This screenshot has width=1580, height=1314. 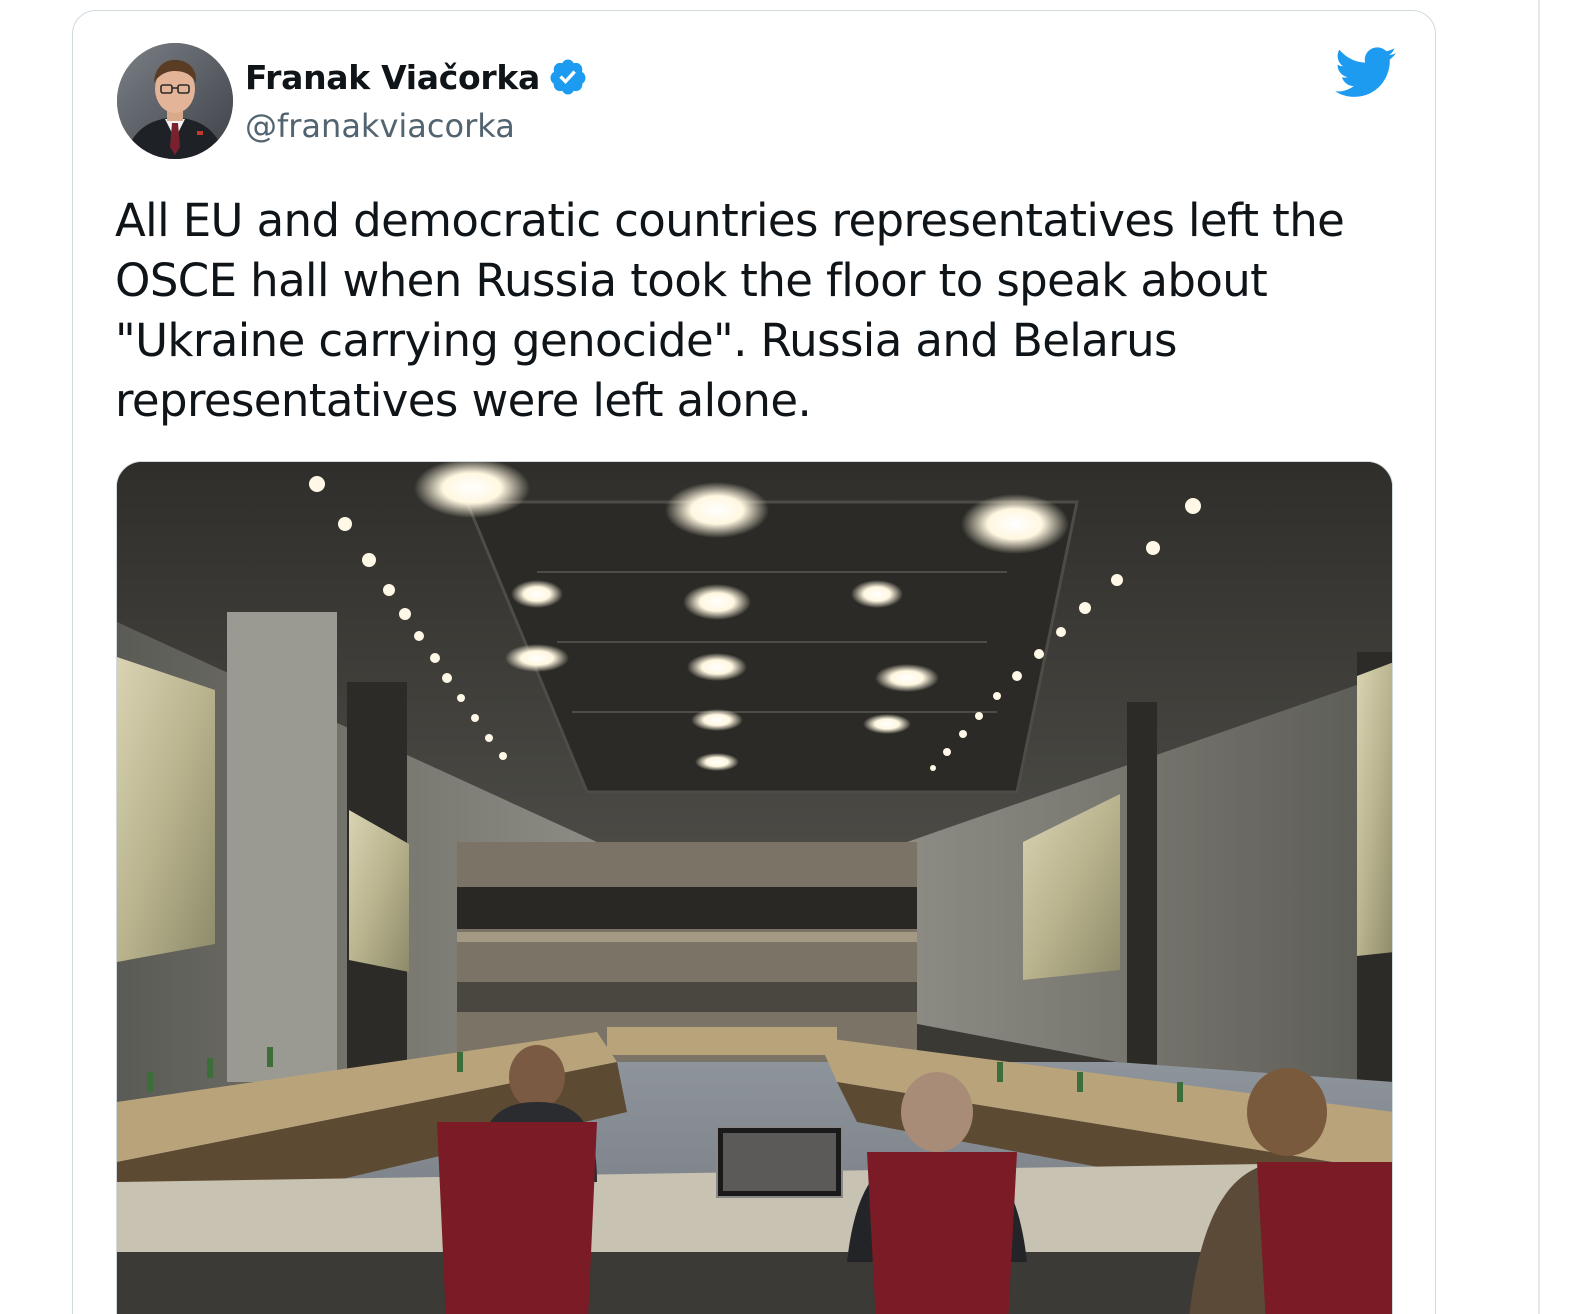 What do you see at coordinates (392, 77) in the screenshot?
I see `author-display-name: Franak Viačorka` at bounding box center [392, 77].